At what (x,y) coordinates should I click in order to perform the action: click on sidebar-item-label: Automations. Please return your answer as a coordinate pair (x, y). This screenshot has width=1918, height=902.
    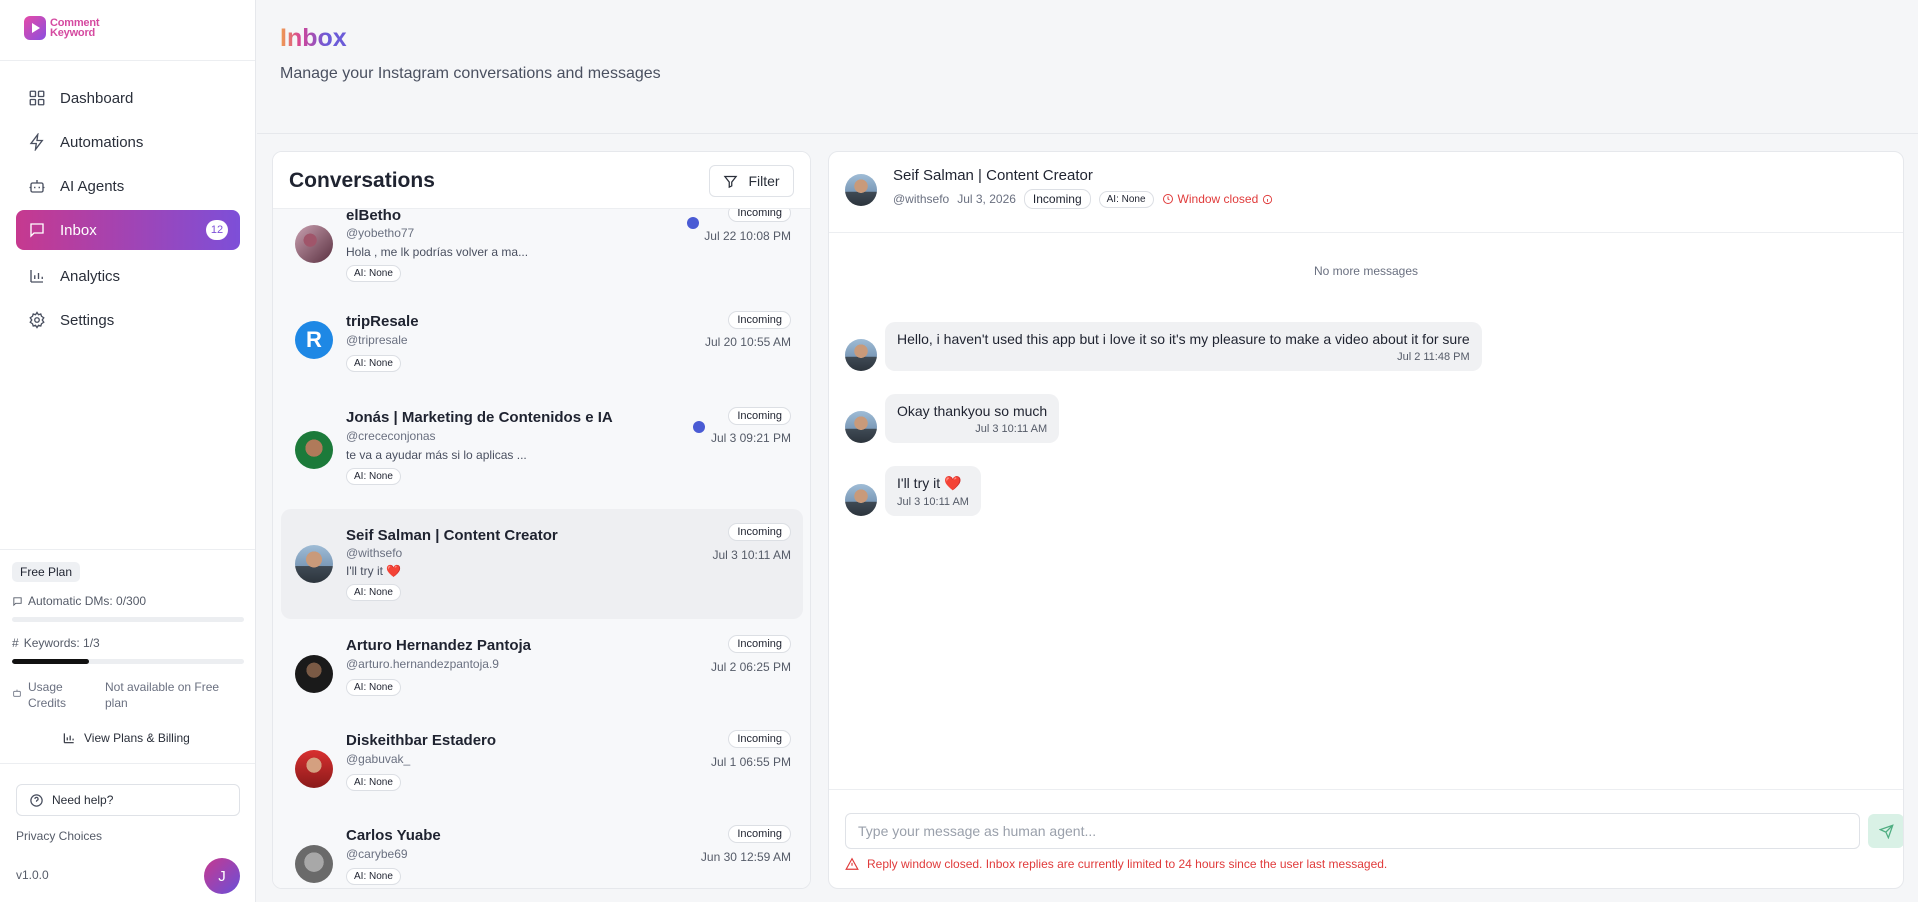
    Looking at the image, I should click on (102, 142).